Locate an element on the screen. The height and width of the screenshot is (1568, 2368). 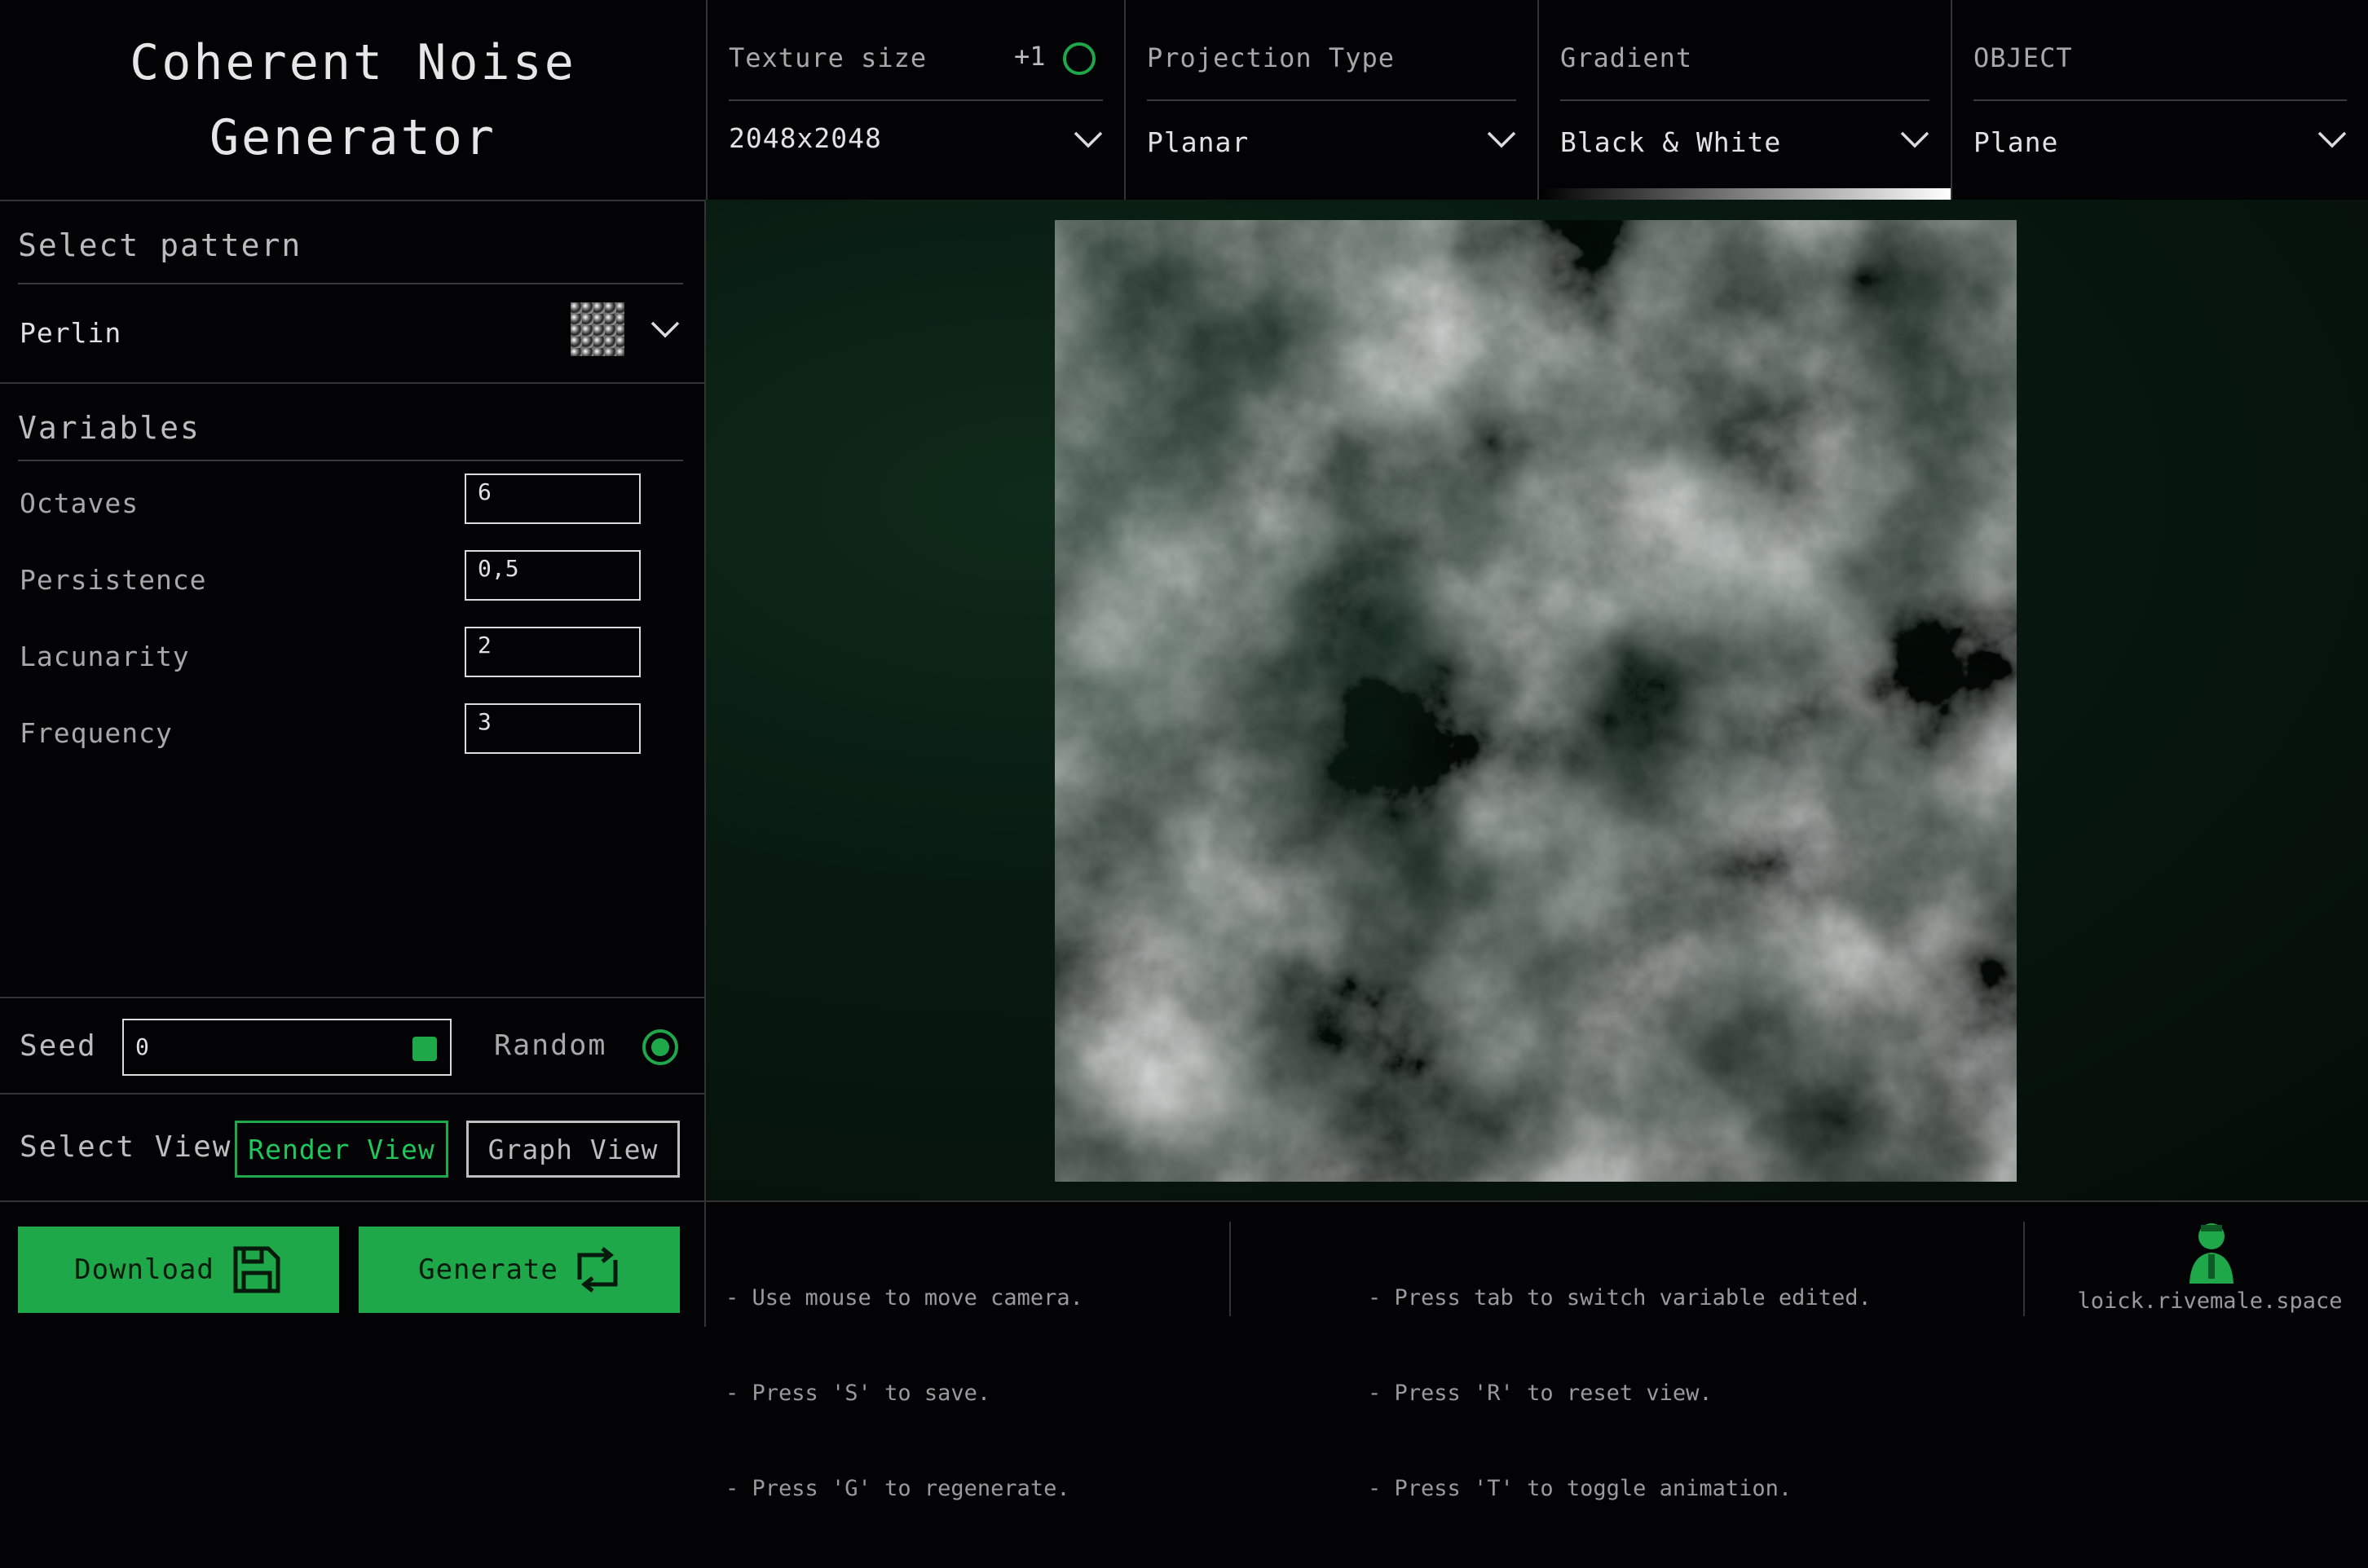
texture-size-label: Texture size is located at coordinates (828, 57).